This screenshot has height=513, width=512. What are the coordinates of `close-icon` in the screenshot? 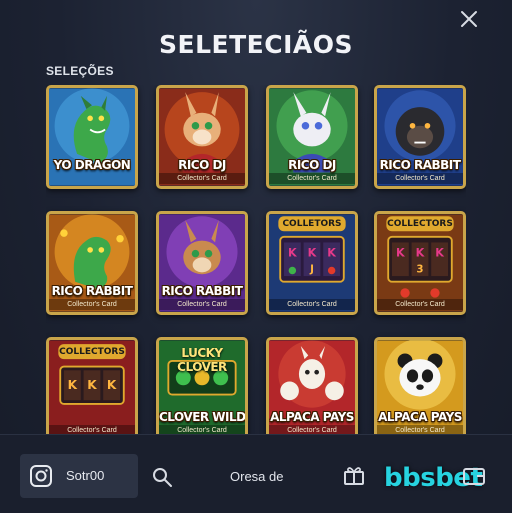 It's located at (469, 19).